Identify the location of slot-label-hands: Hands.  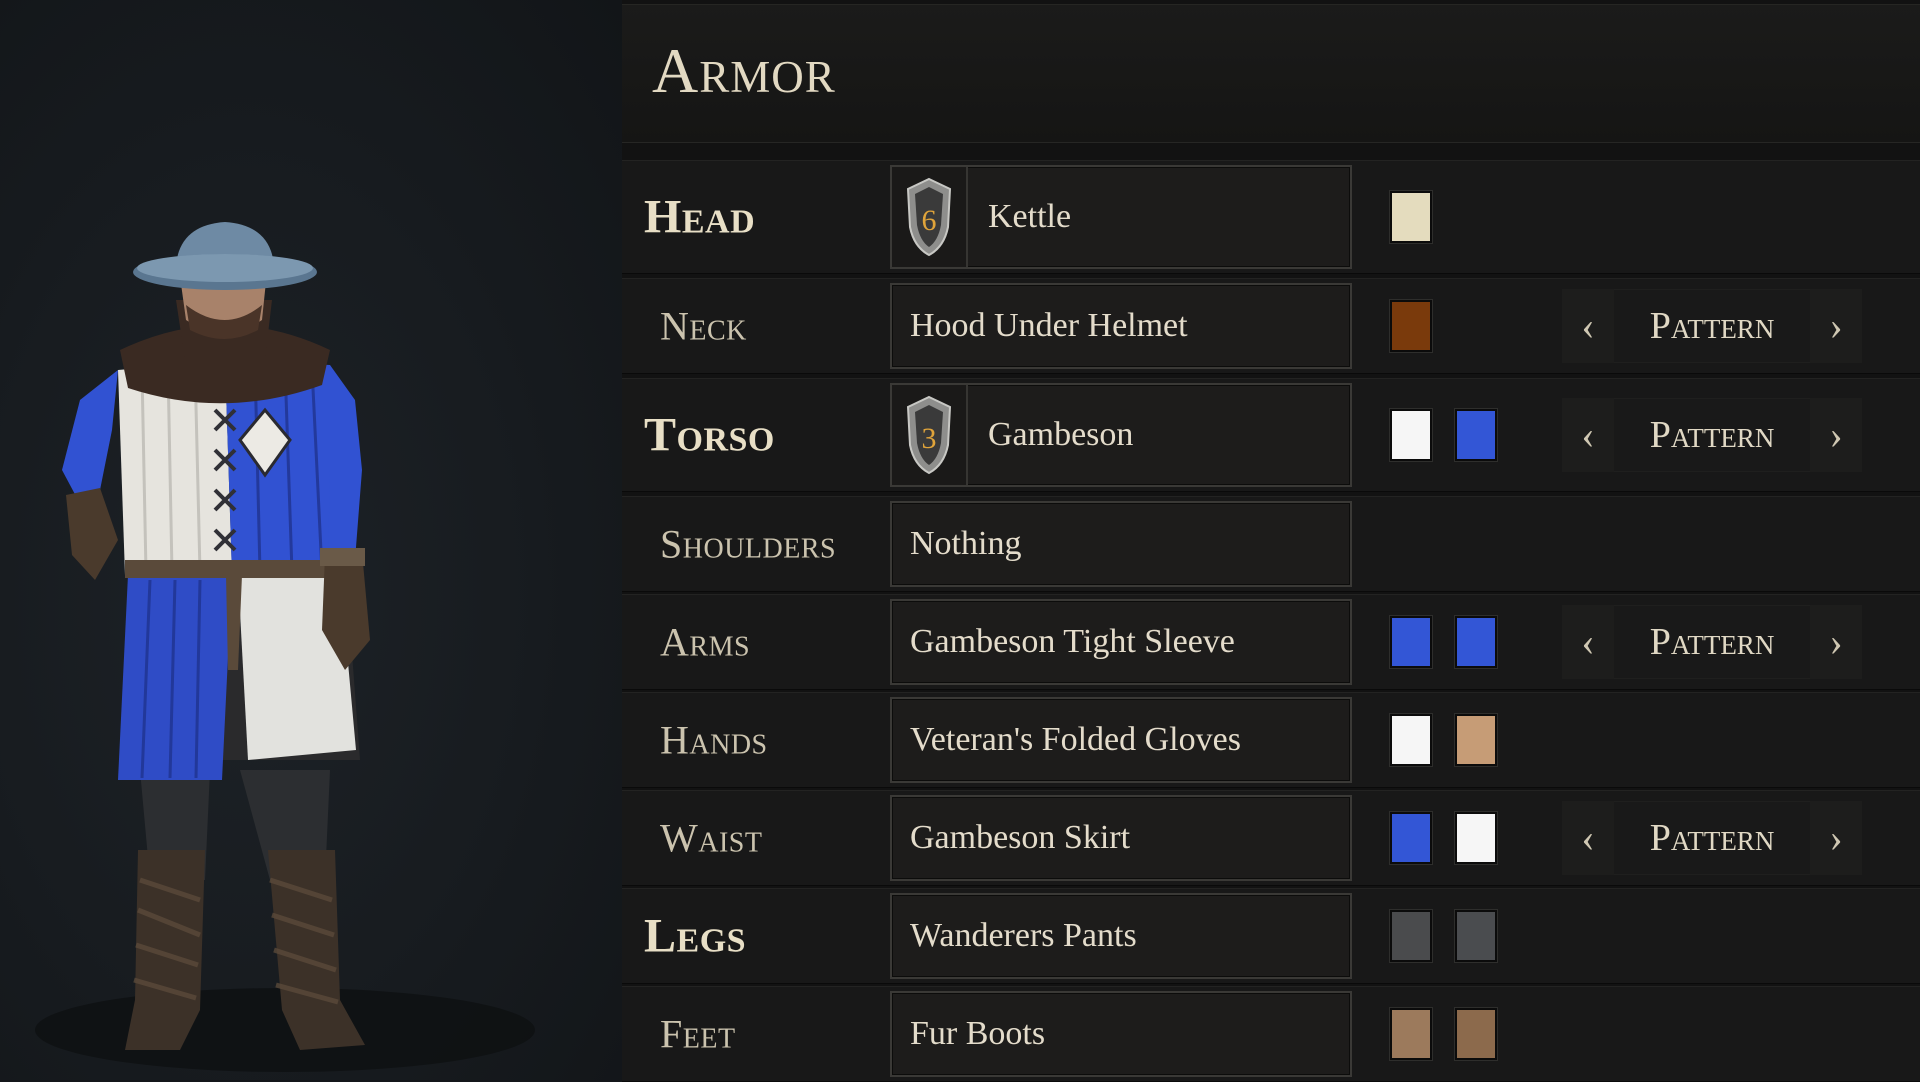
(714, 740).